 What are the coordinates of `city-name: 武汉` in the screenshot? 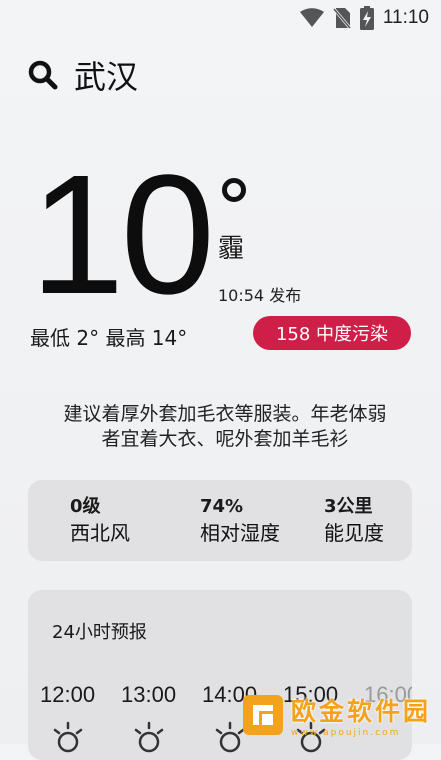 It's located at (106, 75).